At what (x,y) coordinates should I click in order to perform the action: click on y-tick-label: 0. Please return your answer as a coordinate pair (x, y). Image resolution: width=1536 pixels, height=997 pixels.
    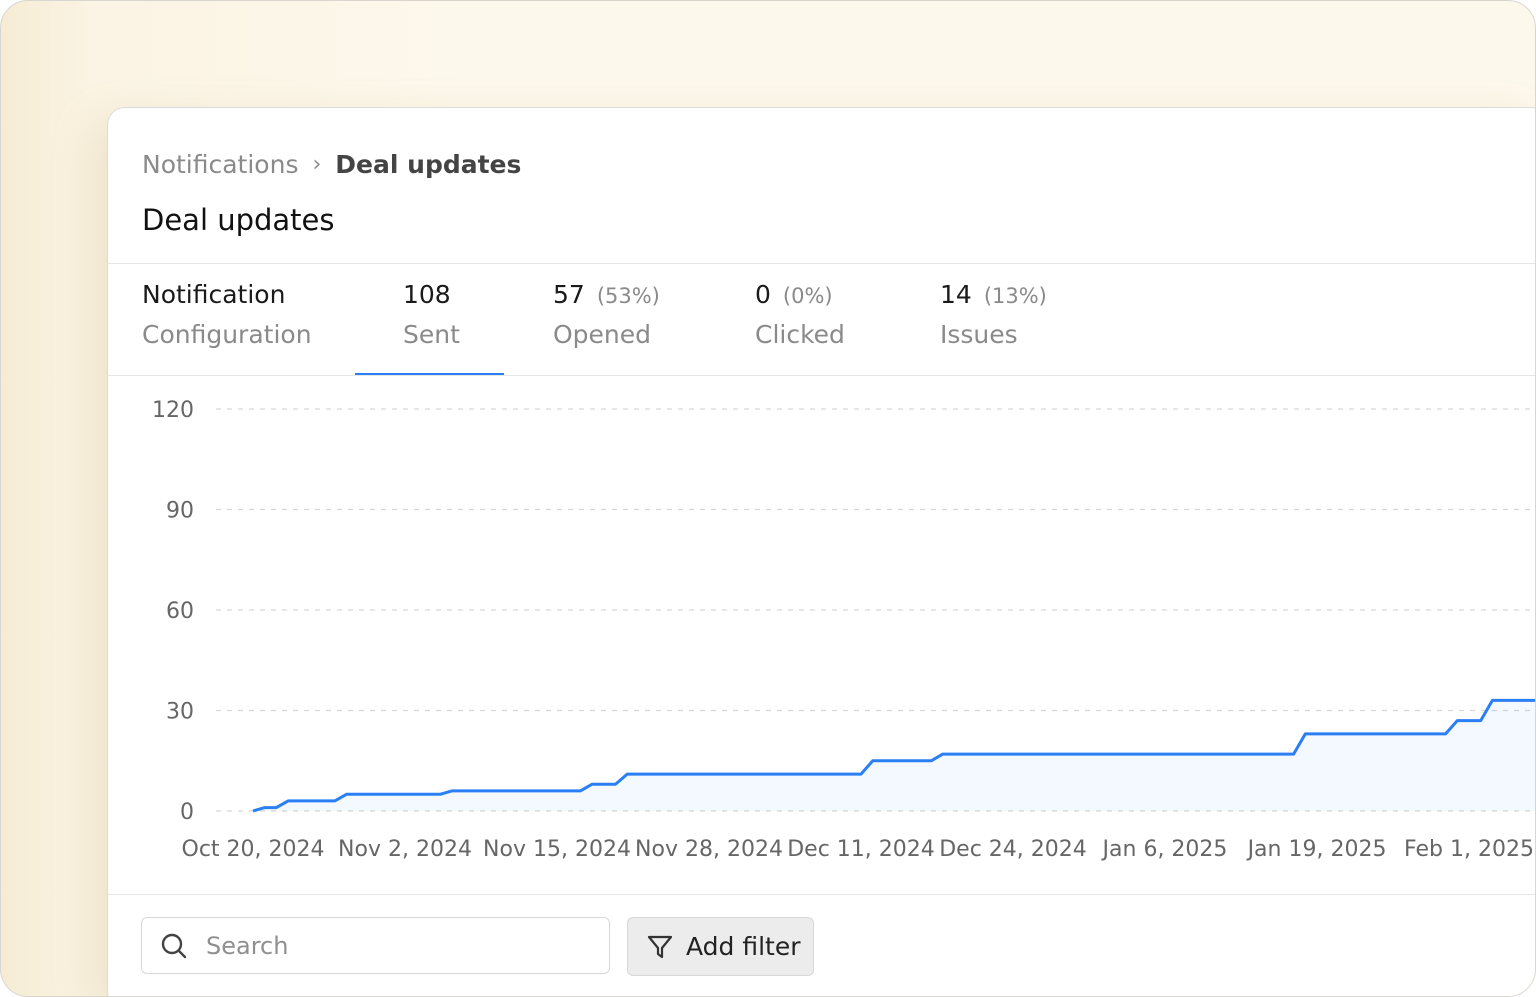
    Looking at the image, I should click on (187, 812).